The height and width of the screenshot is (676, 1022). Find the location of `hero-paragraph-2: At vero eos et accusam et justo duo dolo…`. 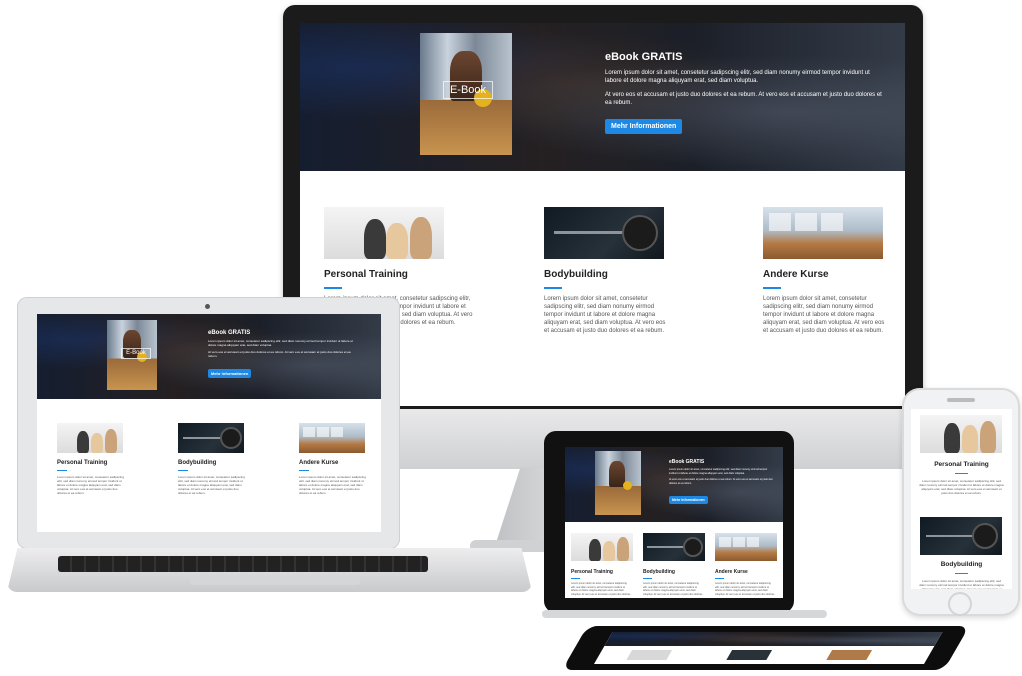

hero-paragraph-2: At vero eos et accusam et justo duo dolo… is located at coordinates (743, 99).